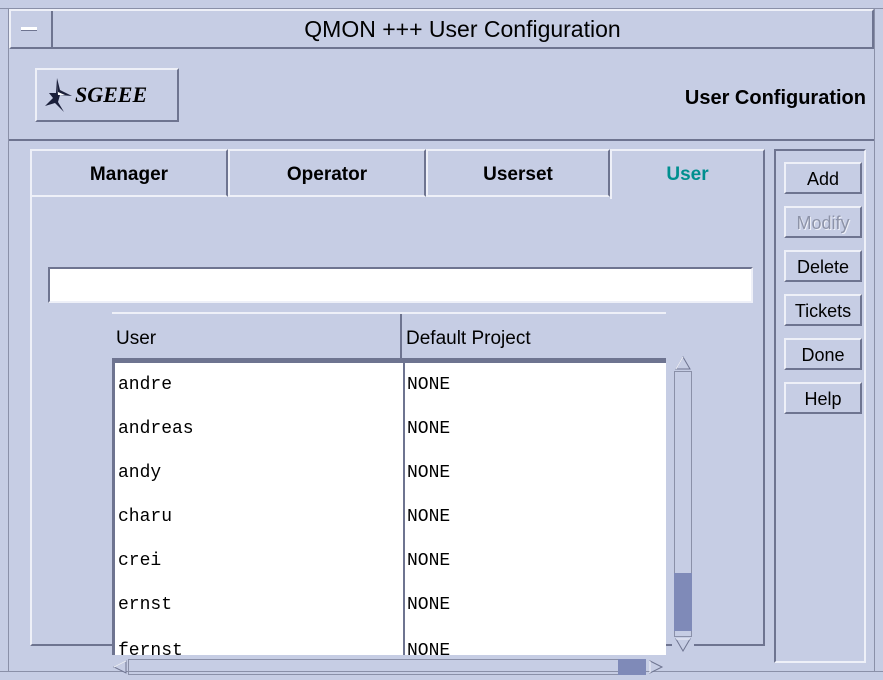 This screenshot has height=680, width=883. What do you see at coordinates (775, 98) in the screenshot?
I see `header-title: User Configuration` at bounding box center [775, 98].